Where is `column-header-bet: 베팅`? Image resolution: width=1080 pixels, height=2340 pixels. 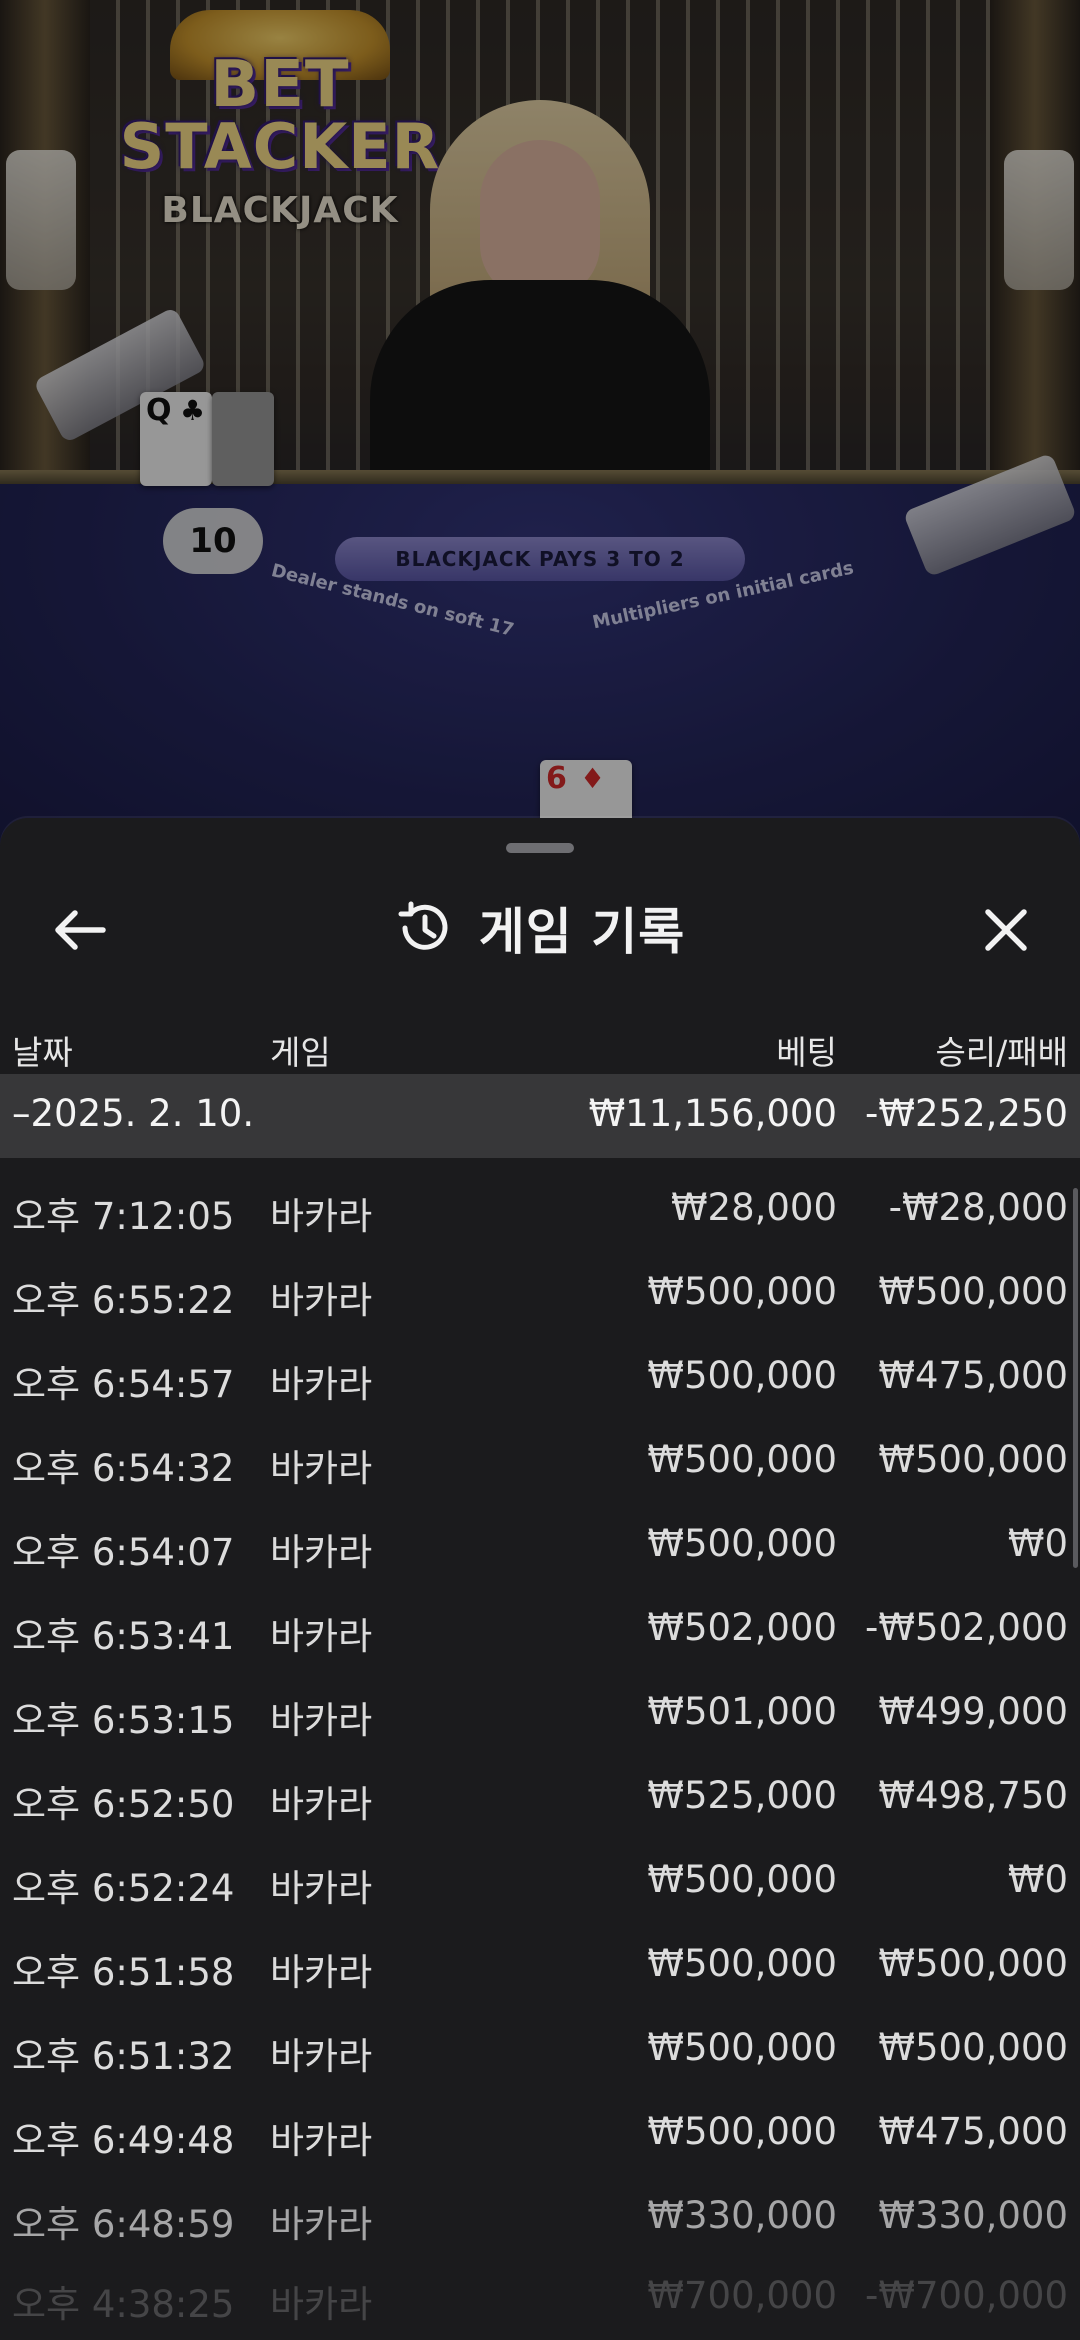 column-header-bet: 베팅 is located at coordinates (806, 1052).